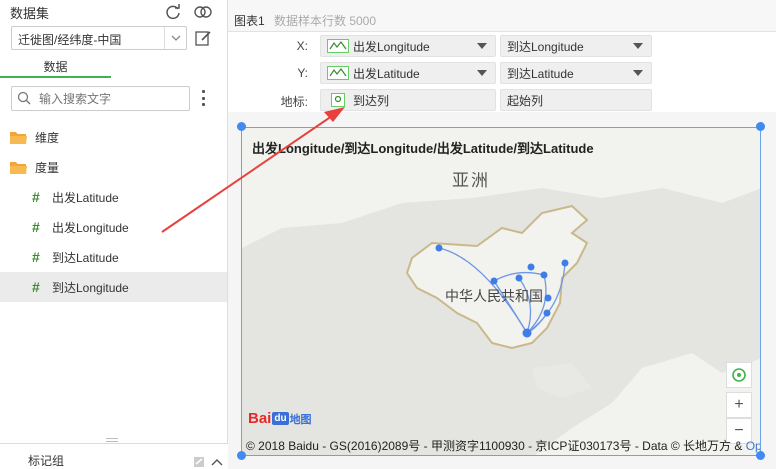  I want to click on pill-label: 到达Longitude, so click(545, 46).